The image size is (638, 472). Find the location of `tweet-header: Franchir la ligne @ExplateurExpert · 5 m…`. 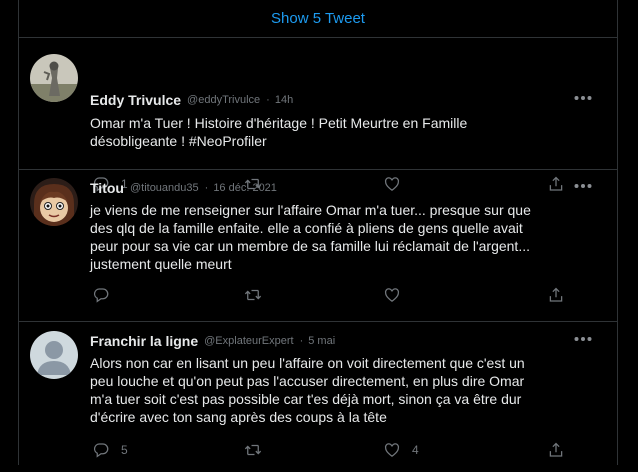

tweet-header: Franchir la ligne @ExplateurExpert · 5 m… is located at coordinates (333, 341).